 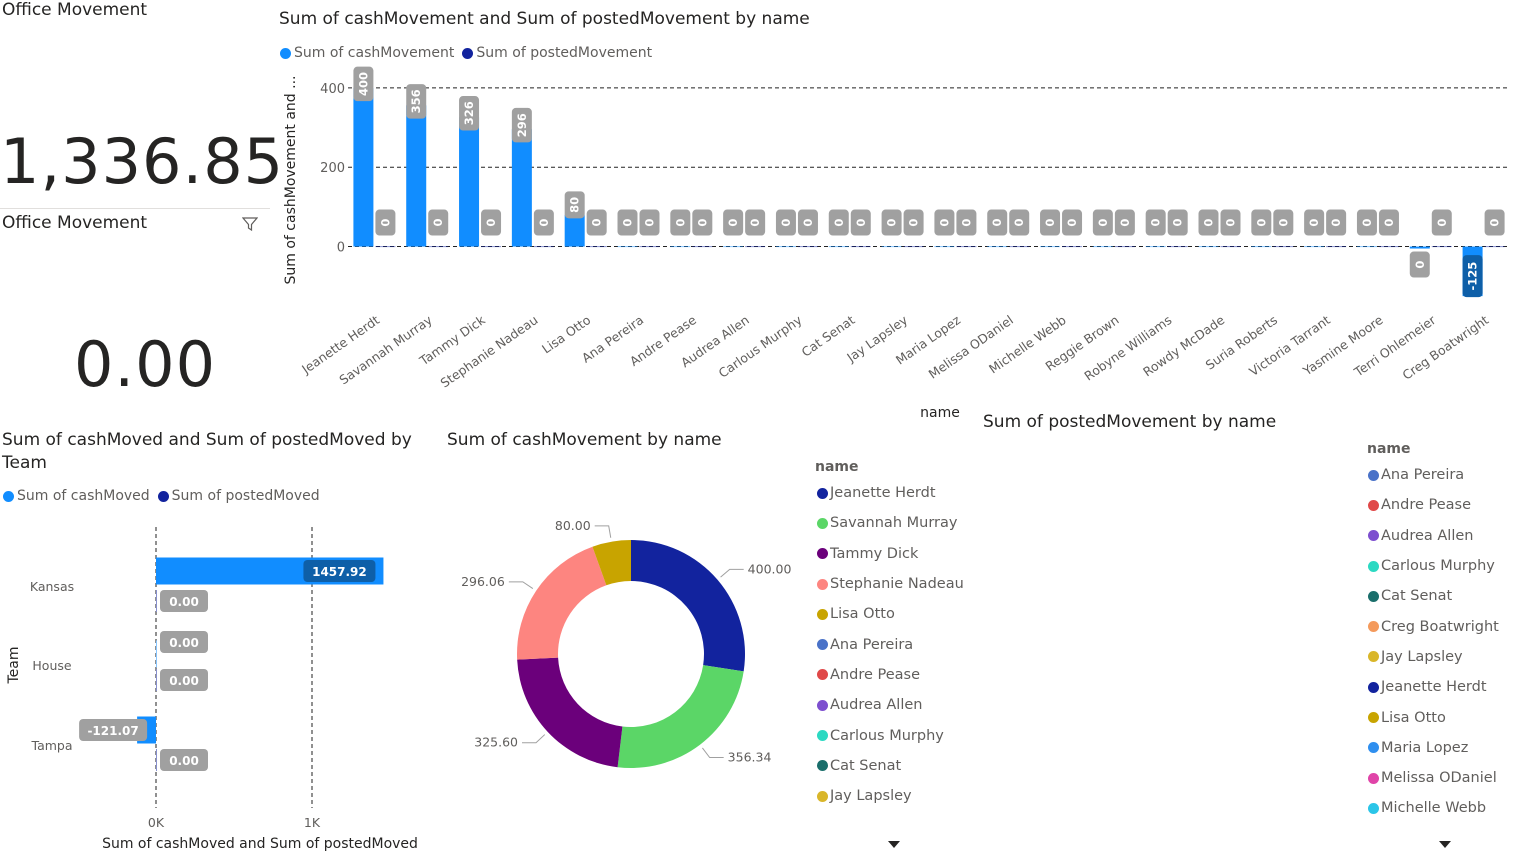 I want to click on chart2-legend: Sum of cashMoved Sum of postedMoved, so click(x=165, y=496).